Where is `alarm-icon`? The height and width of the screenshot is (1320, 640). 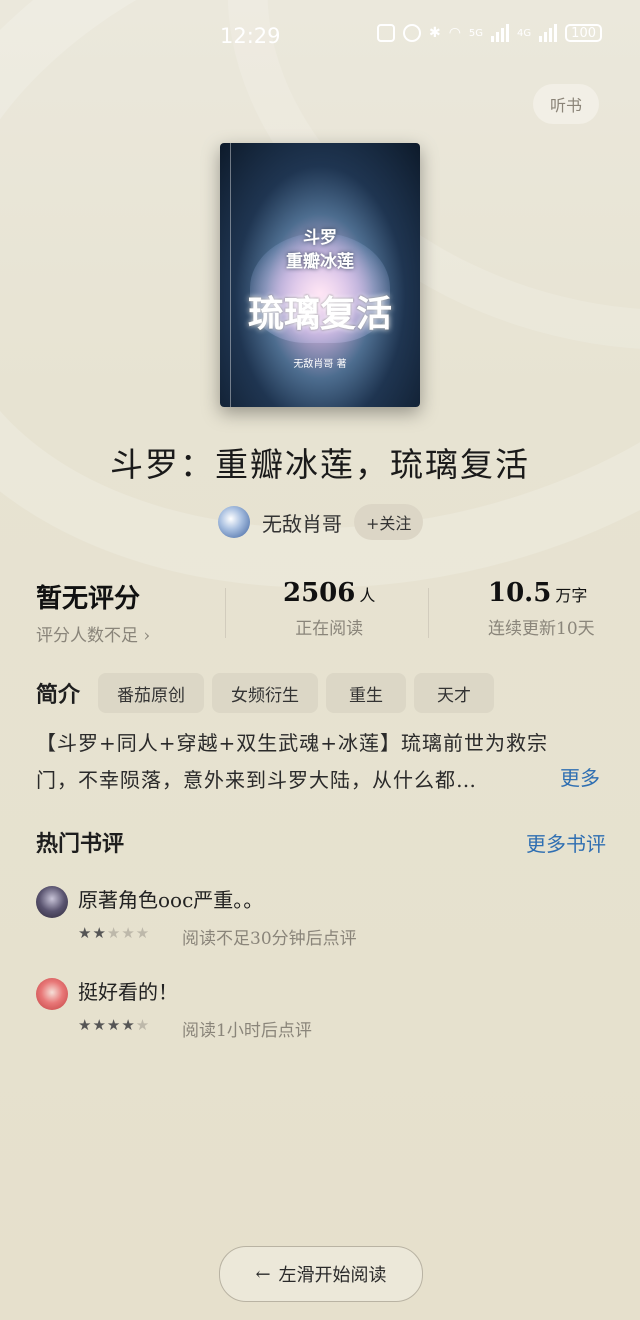 alarm-icon is located at coordinates (411, 33).